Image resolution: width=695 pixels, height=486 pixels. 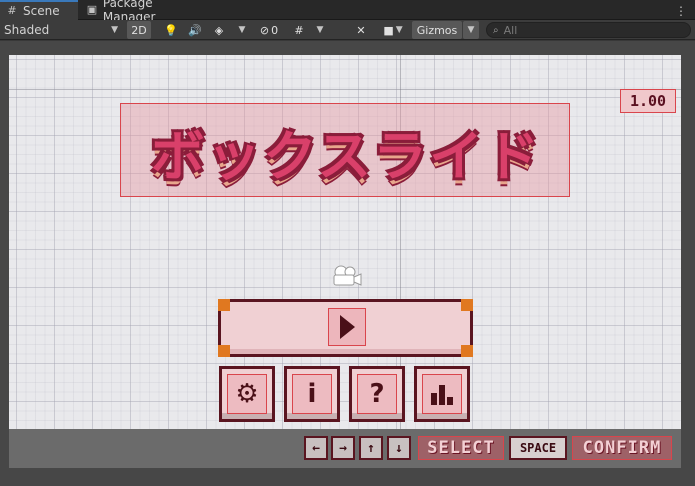 I want to click on question-icon: ?, so click(x=377, y=394).